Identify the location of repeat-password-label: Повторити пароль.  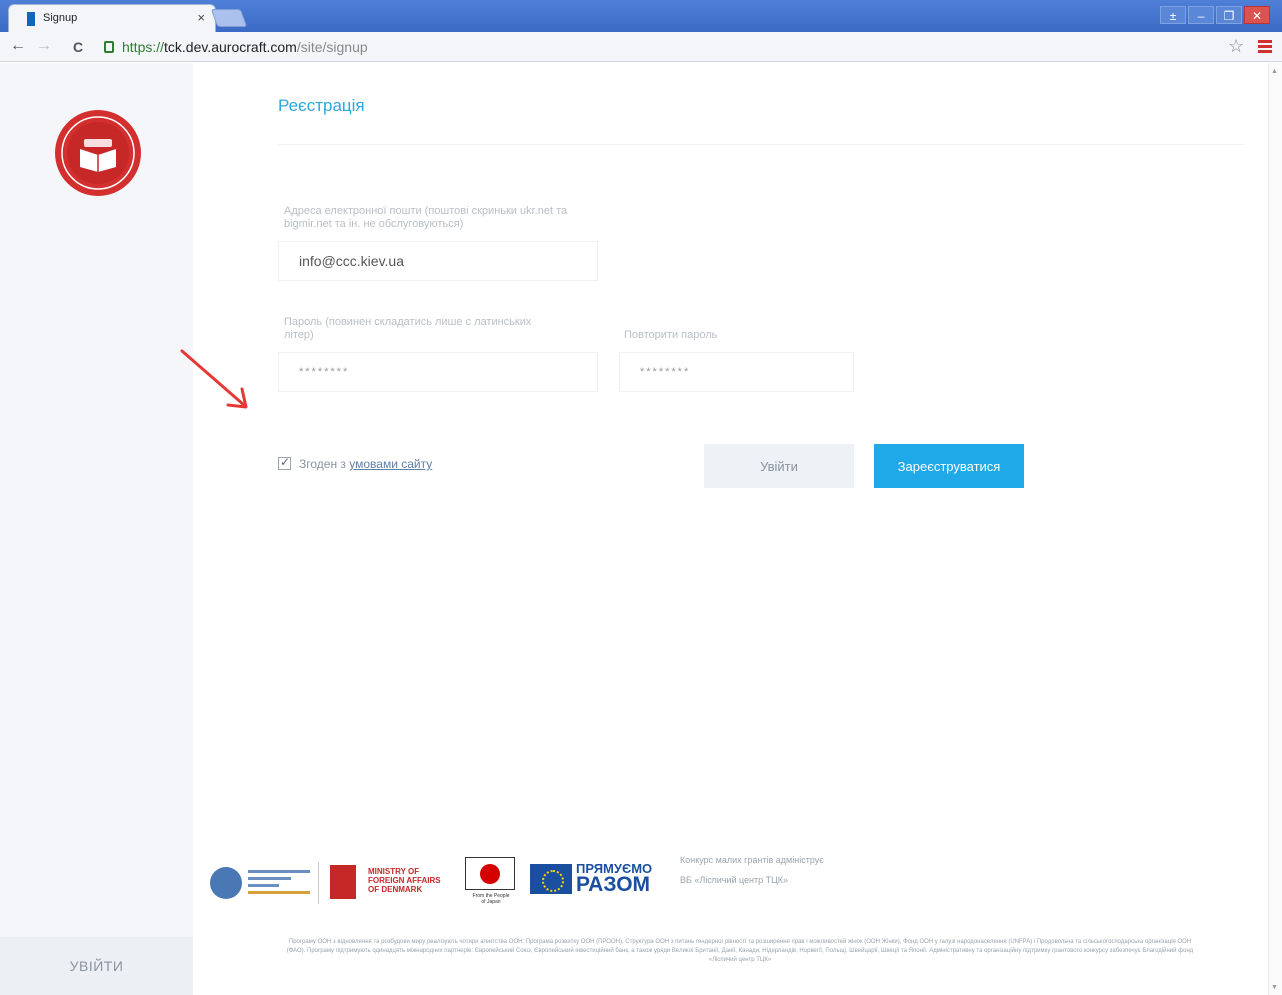
(671, 335).